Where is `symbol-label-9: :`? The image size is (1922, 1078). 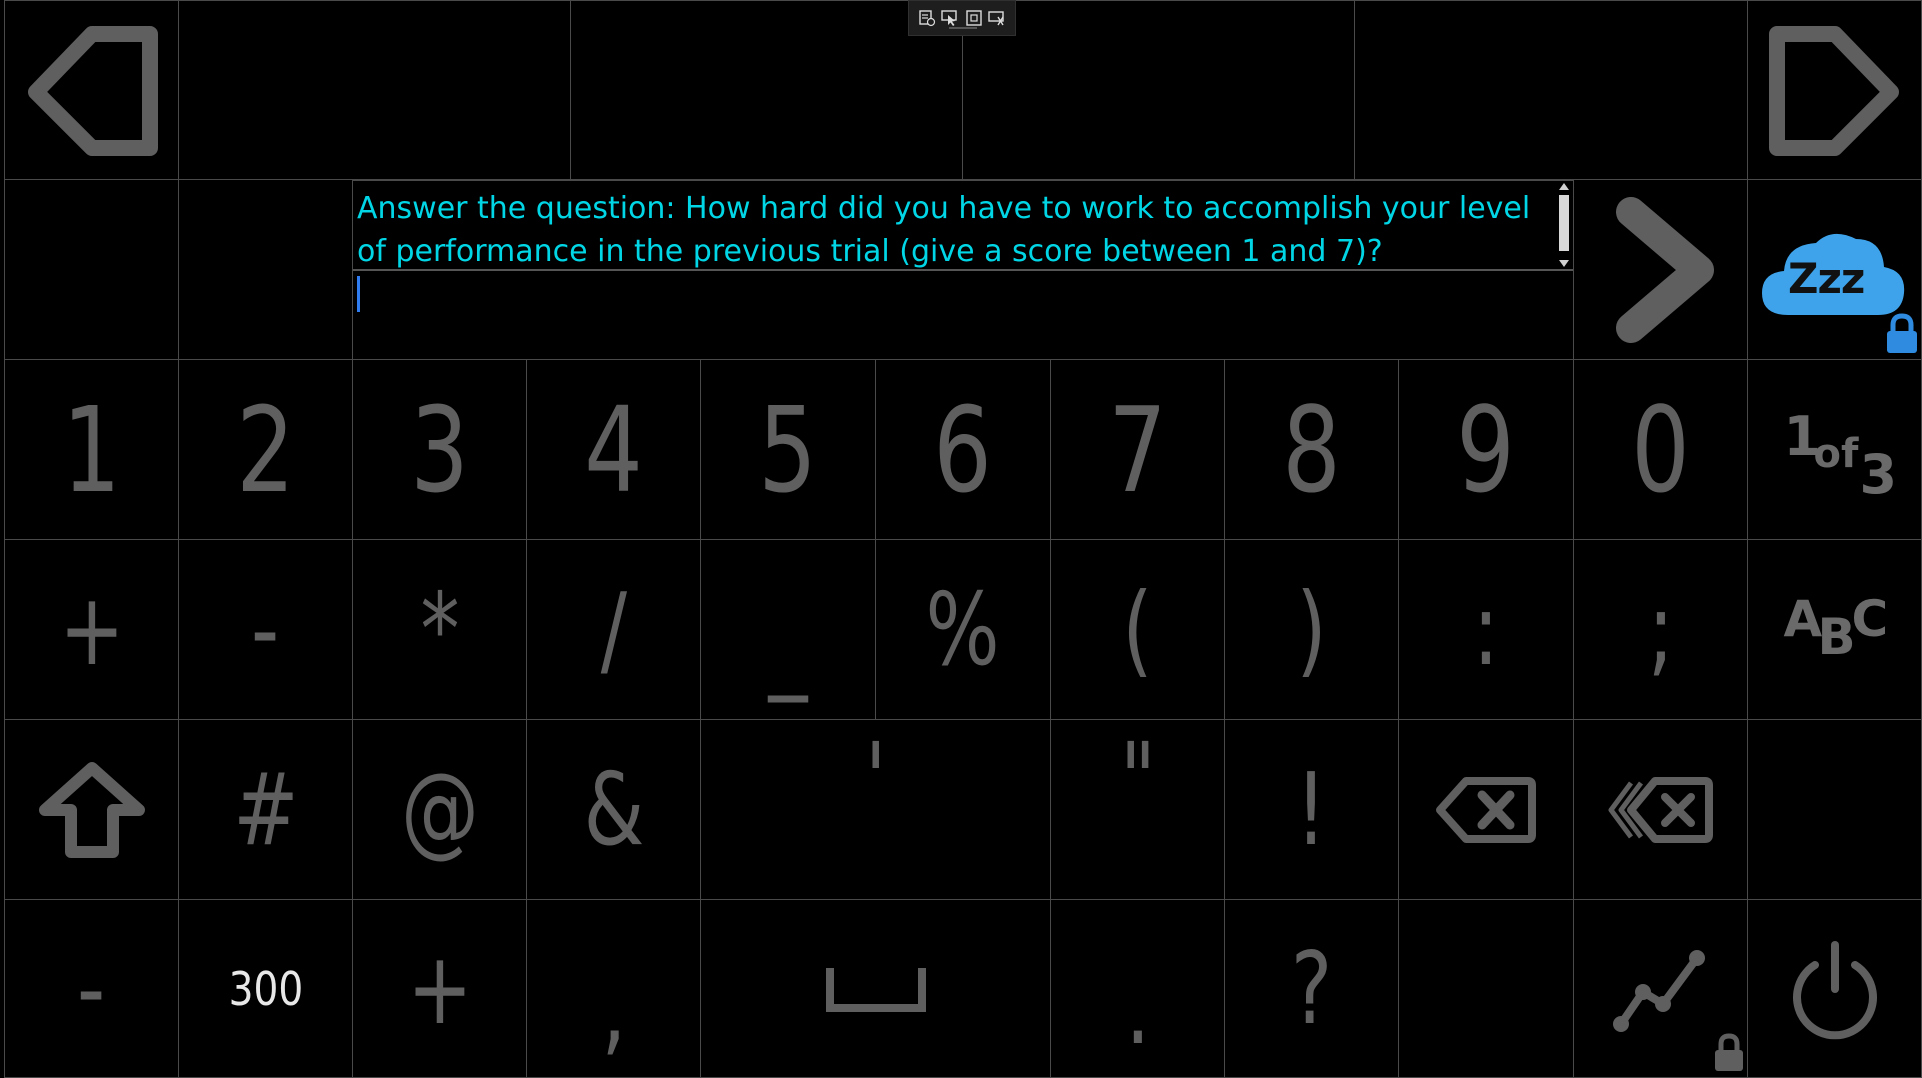 symbol-label-9: : is located at coordinates (1486, 629).